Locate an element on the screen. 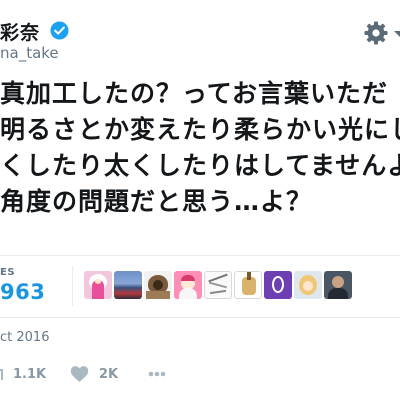  likes-label: ES is located at coordinates (8, 272).